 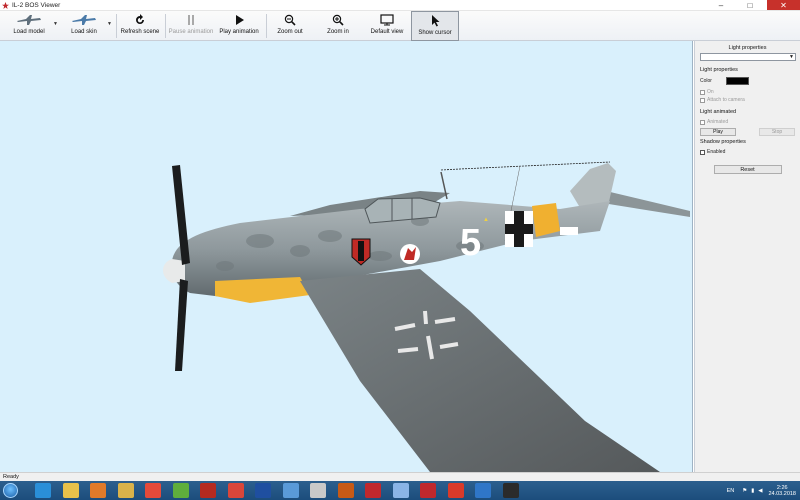 What do you see at coordinates (782, 493) in the screenshot?
I see `clock-date: 24.03.2018` at bounding box center [782, 493].